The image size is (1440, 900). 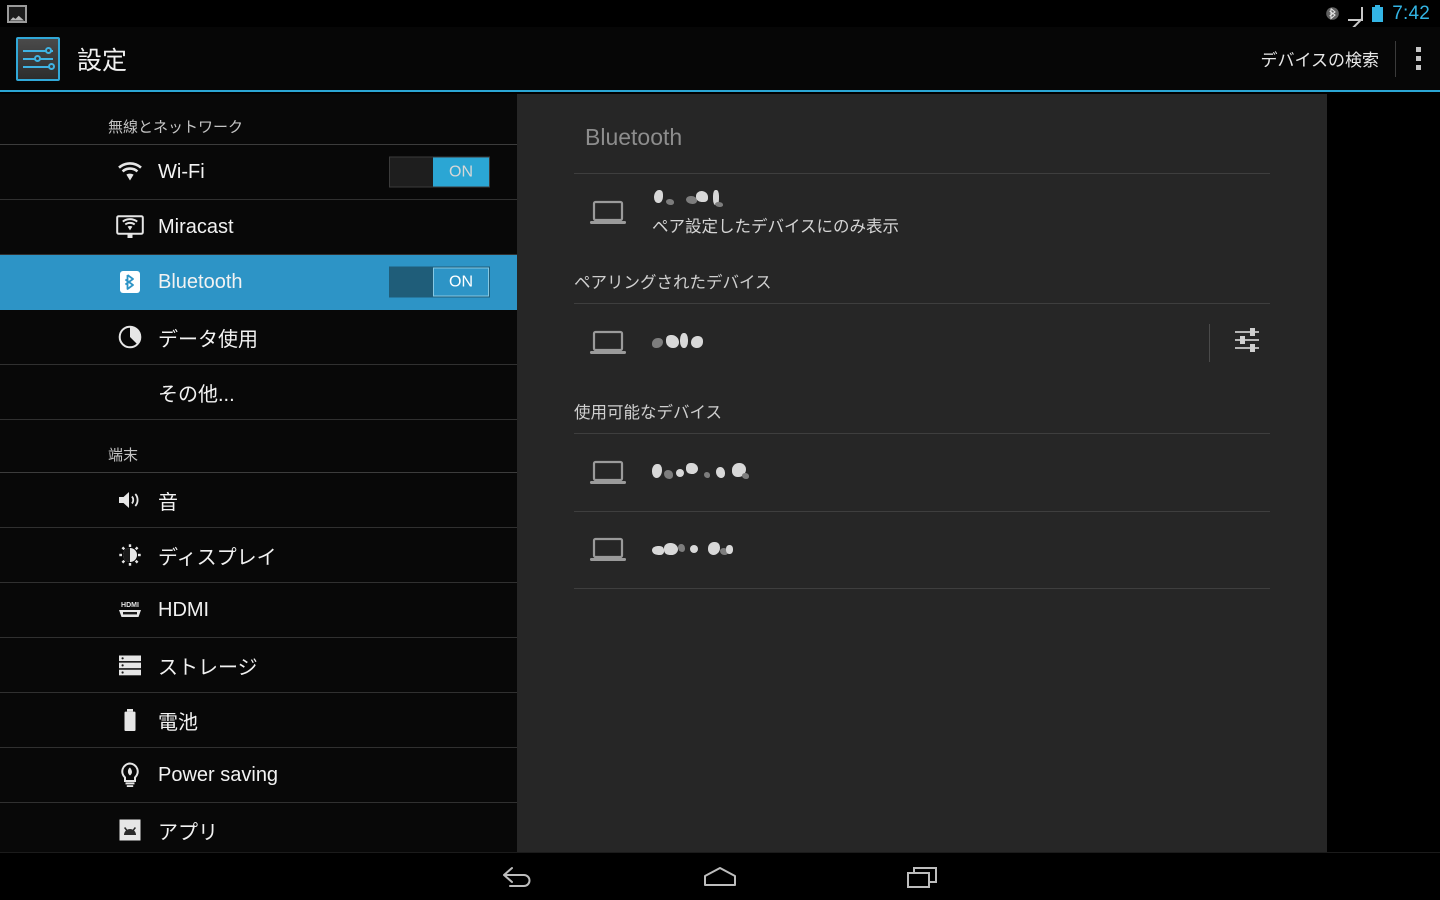 I want to click on home-button, so click(x=720, y=877).